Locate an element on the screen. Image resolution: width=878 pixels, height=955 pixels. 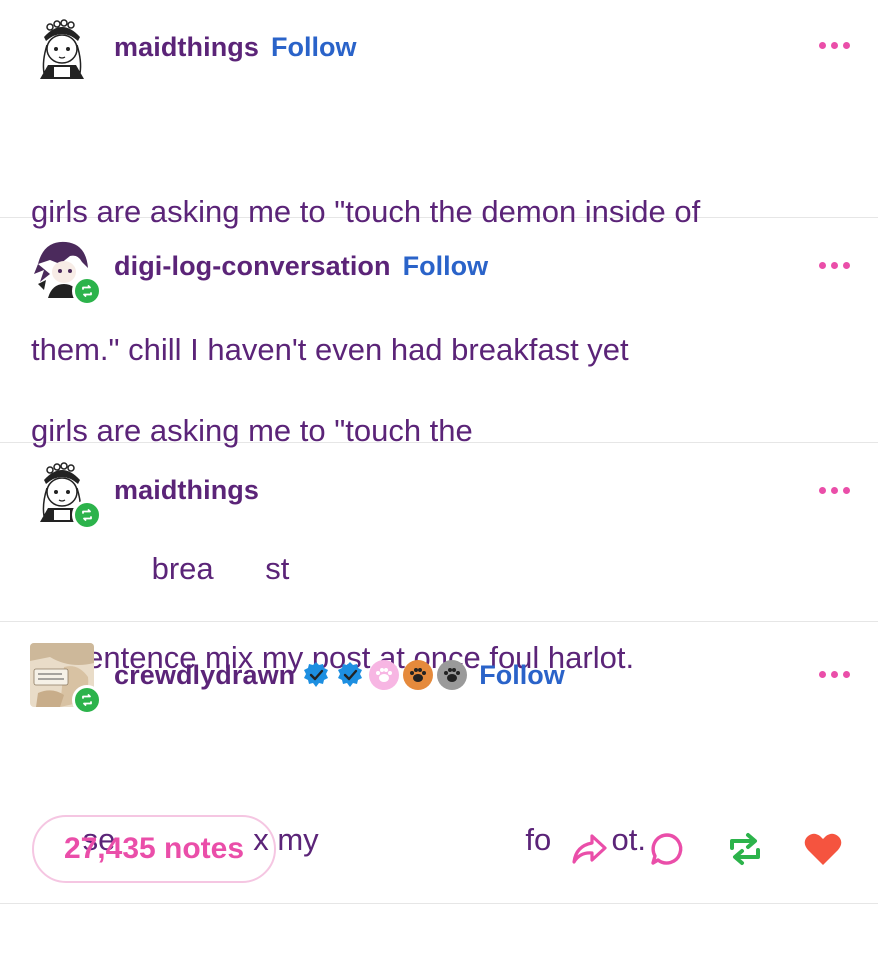
black-paw-badge is located at coordinates (452, 675).